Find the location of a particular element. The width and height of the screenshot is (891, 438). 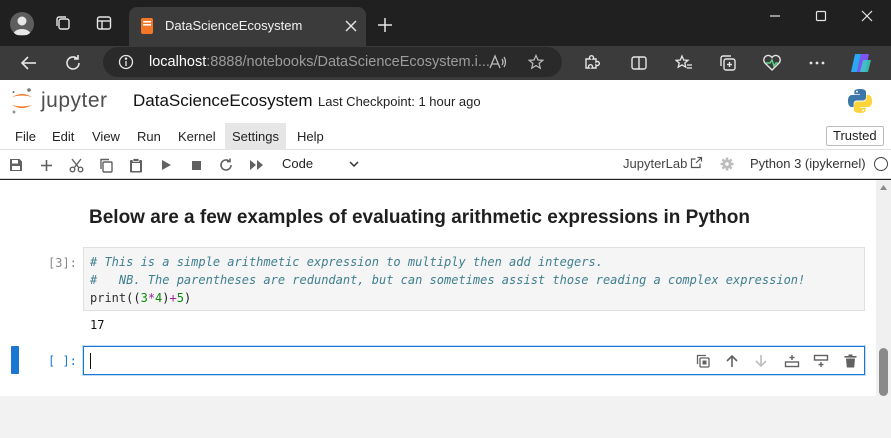

maximize-icon is located at coordinates (821, 16).